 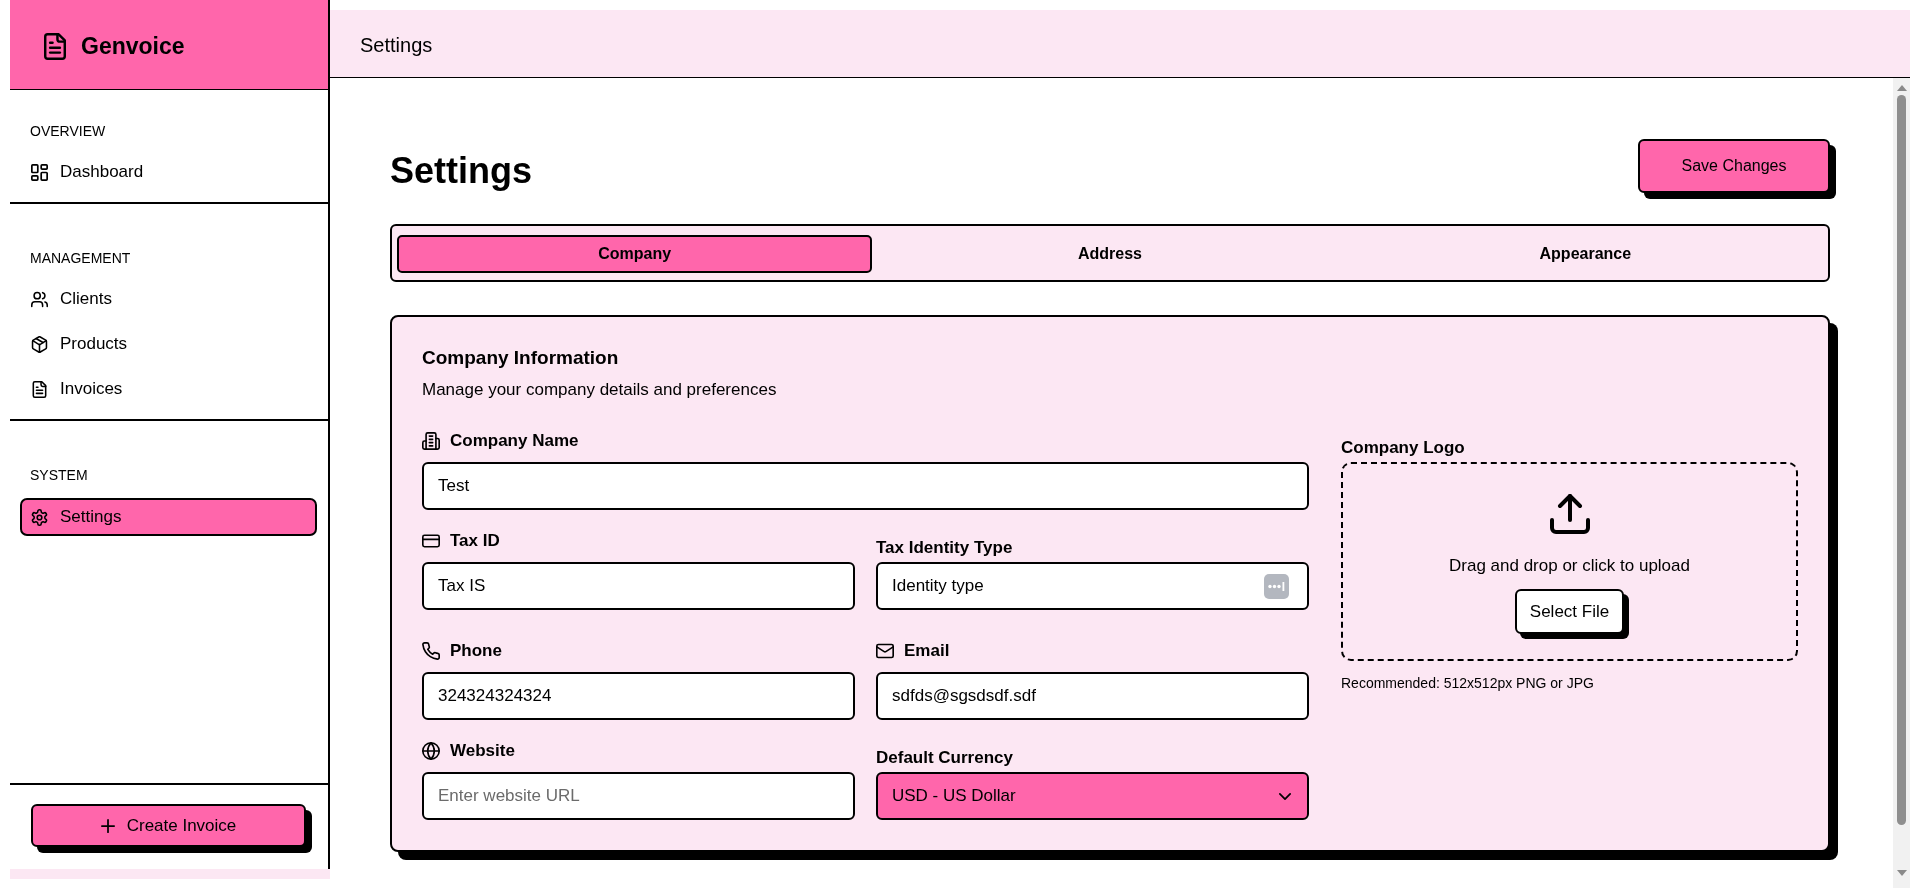 What do you see at coordinates (168, 344) in the screenshot?
I see `nav-item: Products` at bounding box center [168, 344].